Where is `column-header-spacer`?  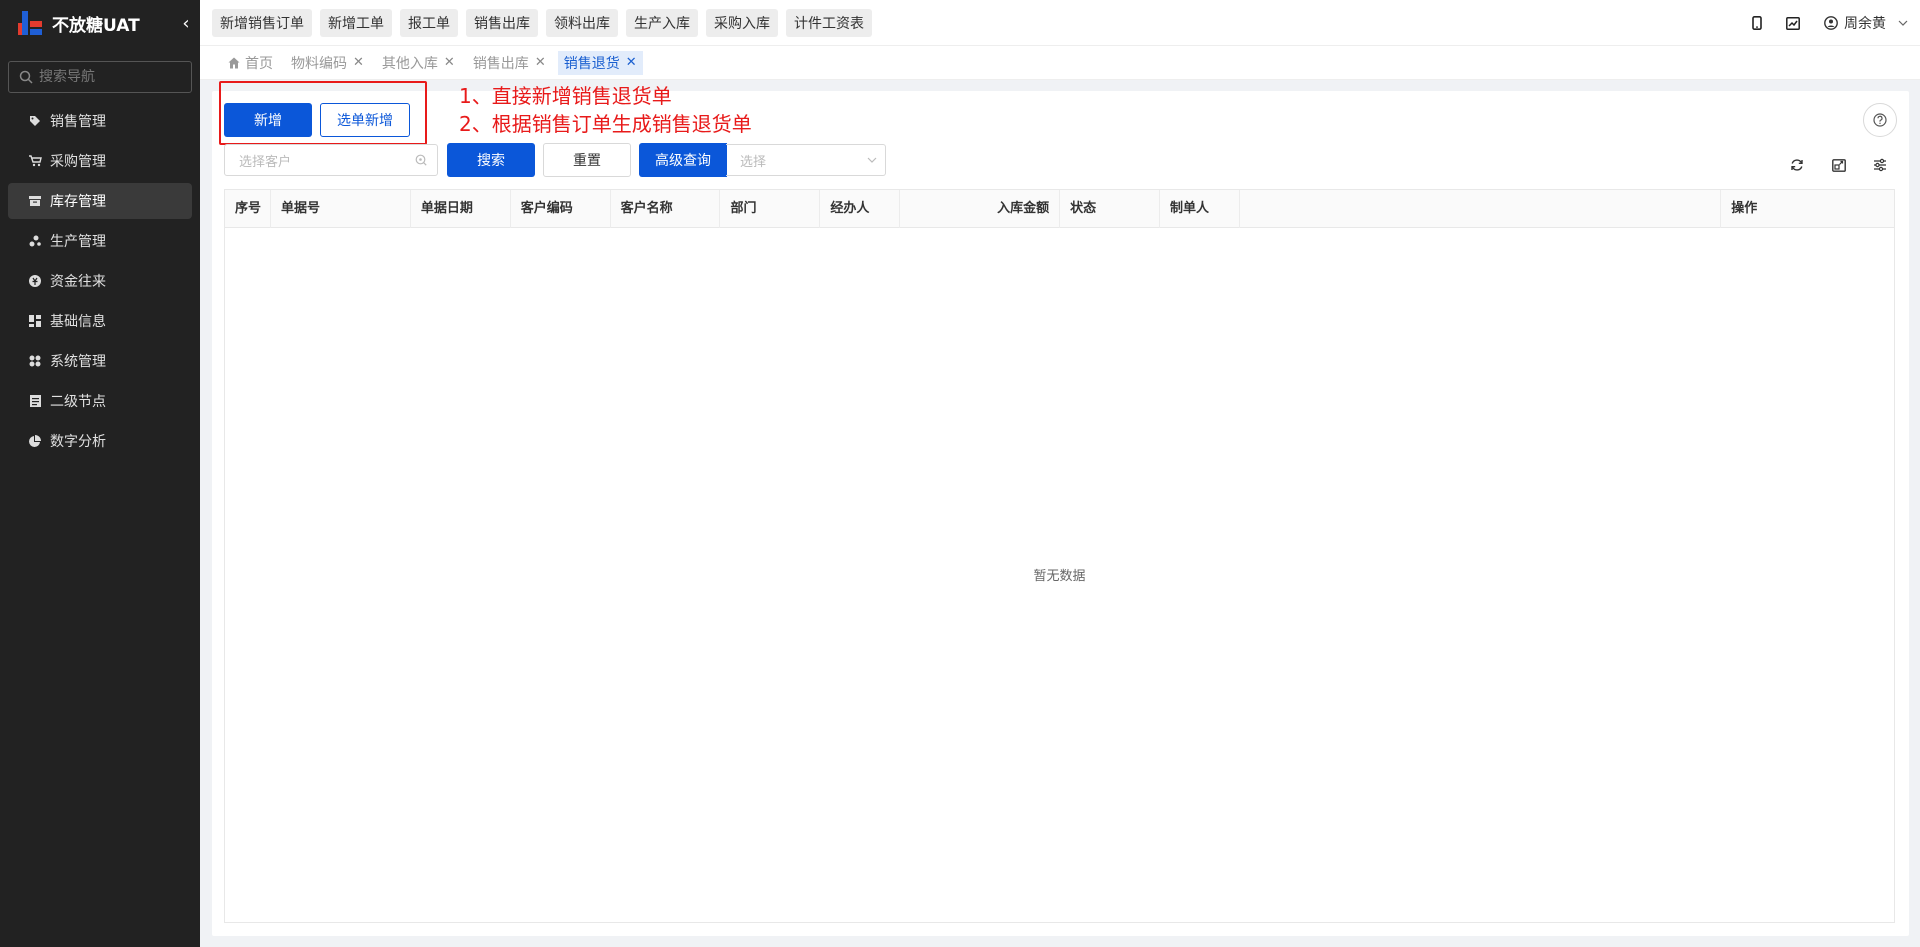
column-header-spacer is located at coordinates (1481, 209).